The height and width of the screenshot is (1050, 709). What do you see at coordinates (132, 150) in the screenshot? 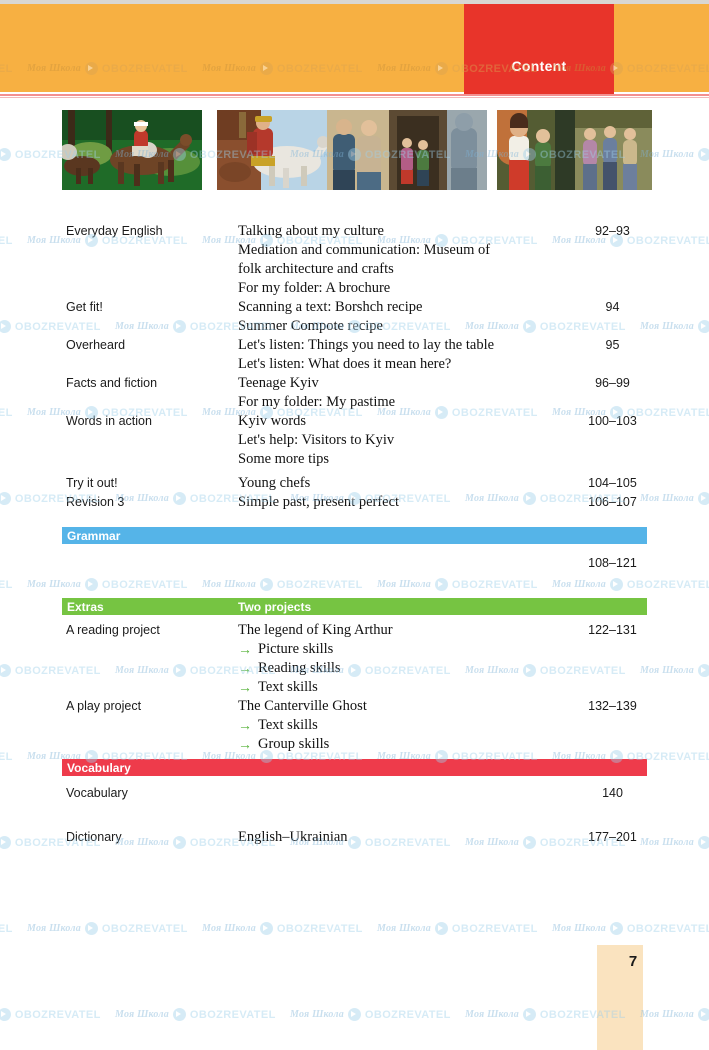
I see `horse-riders-forest-thumbnail` at bounding box center [132, 150].